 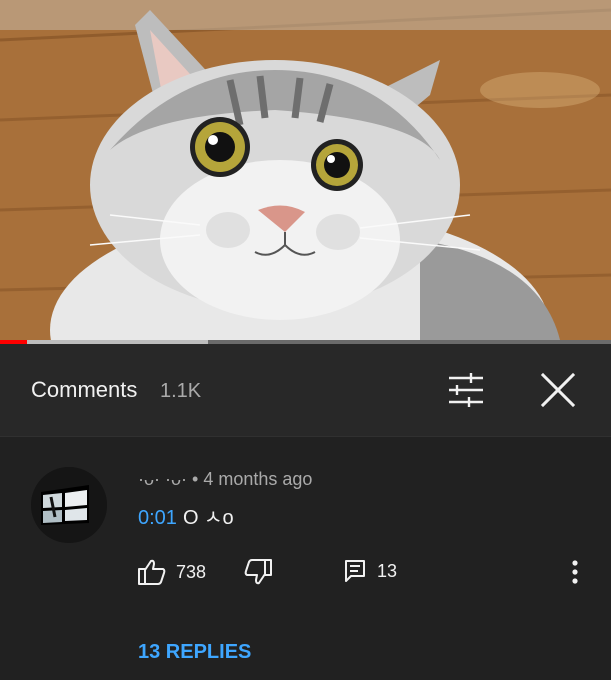 I want to click on avatar, so click(x=69, y=505).